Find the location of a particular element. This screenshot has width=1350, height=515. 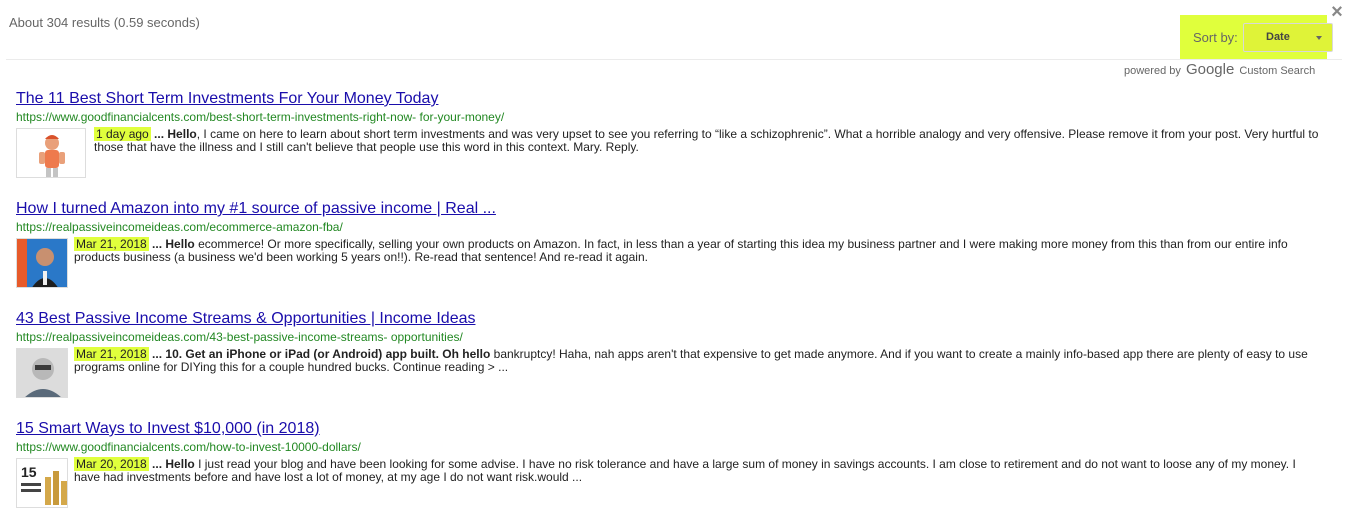

sort-dropdown: Date is located at coordinates (1288, 37).